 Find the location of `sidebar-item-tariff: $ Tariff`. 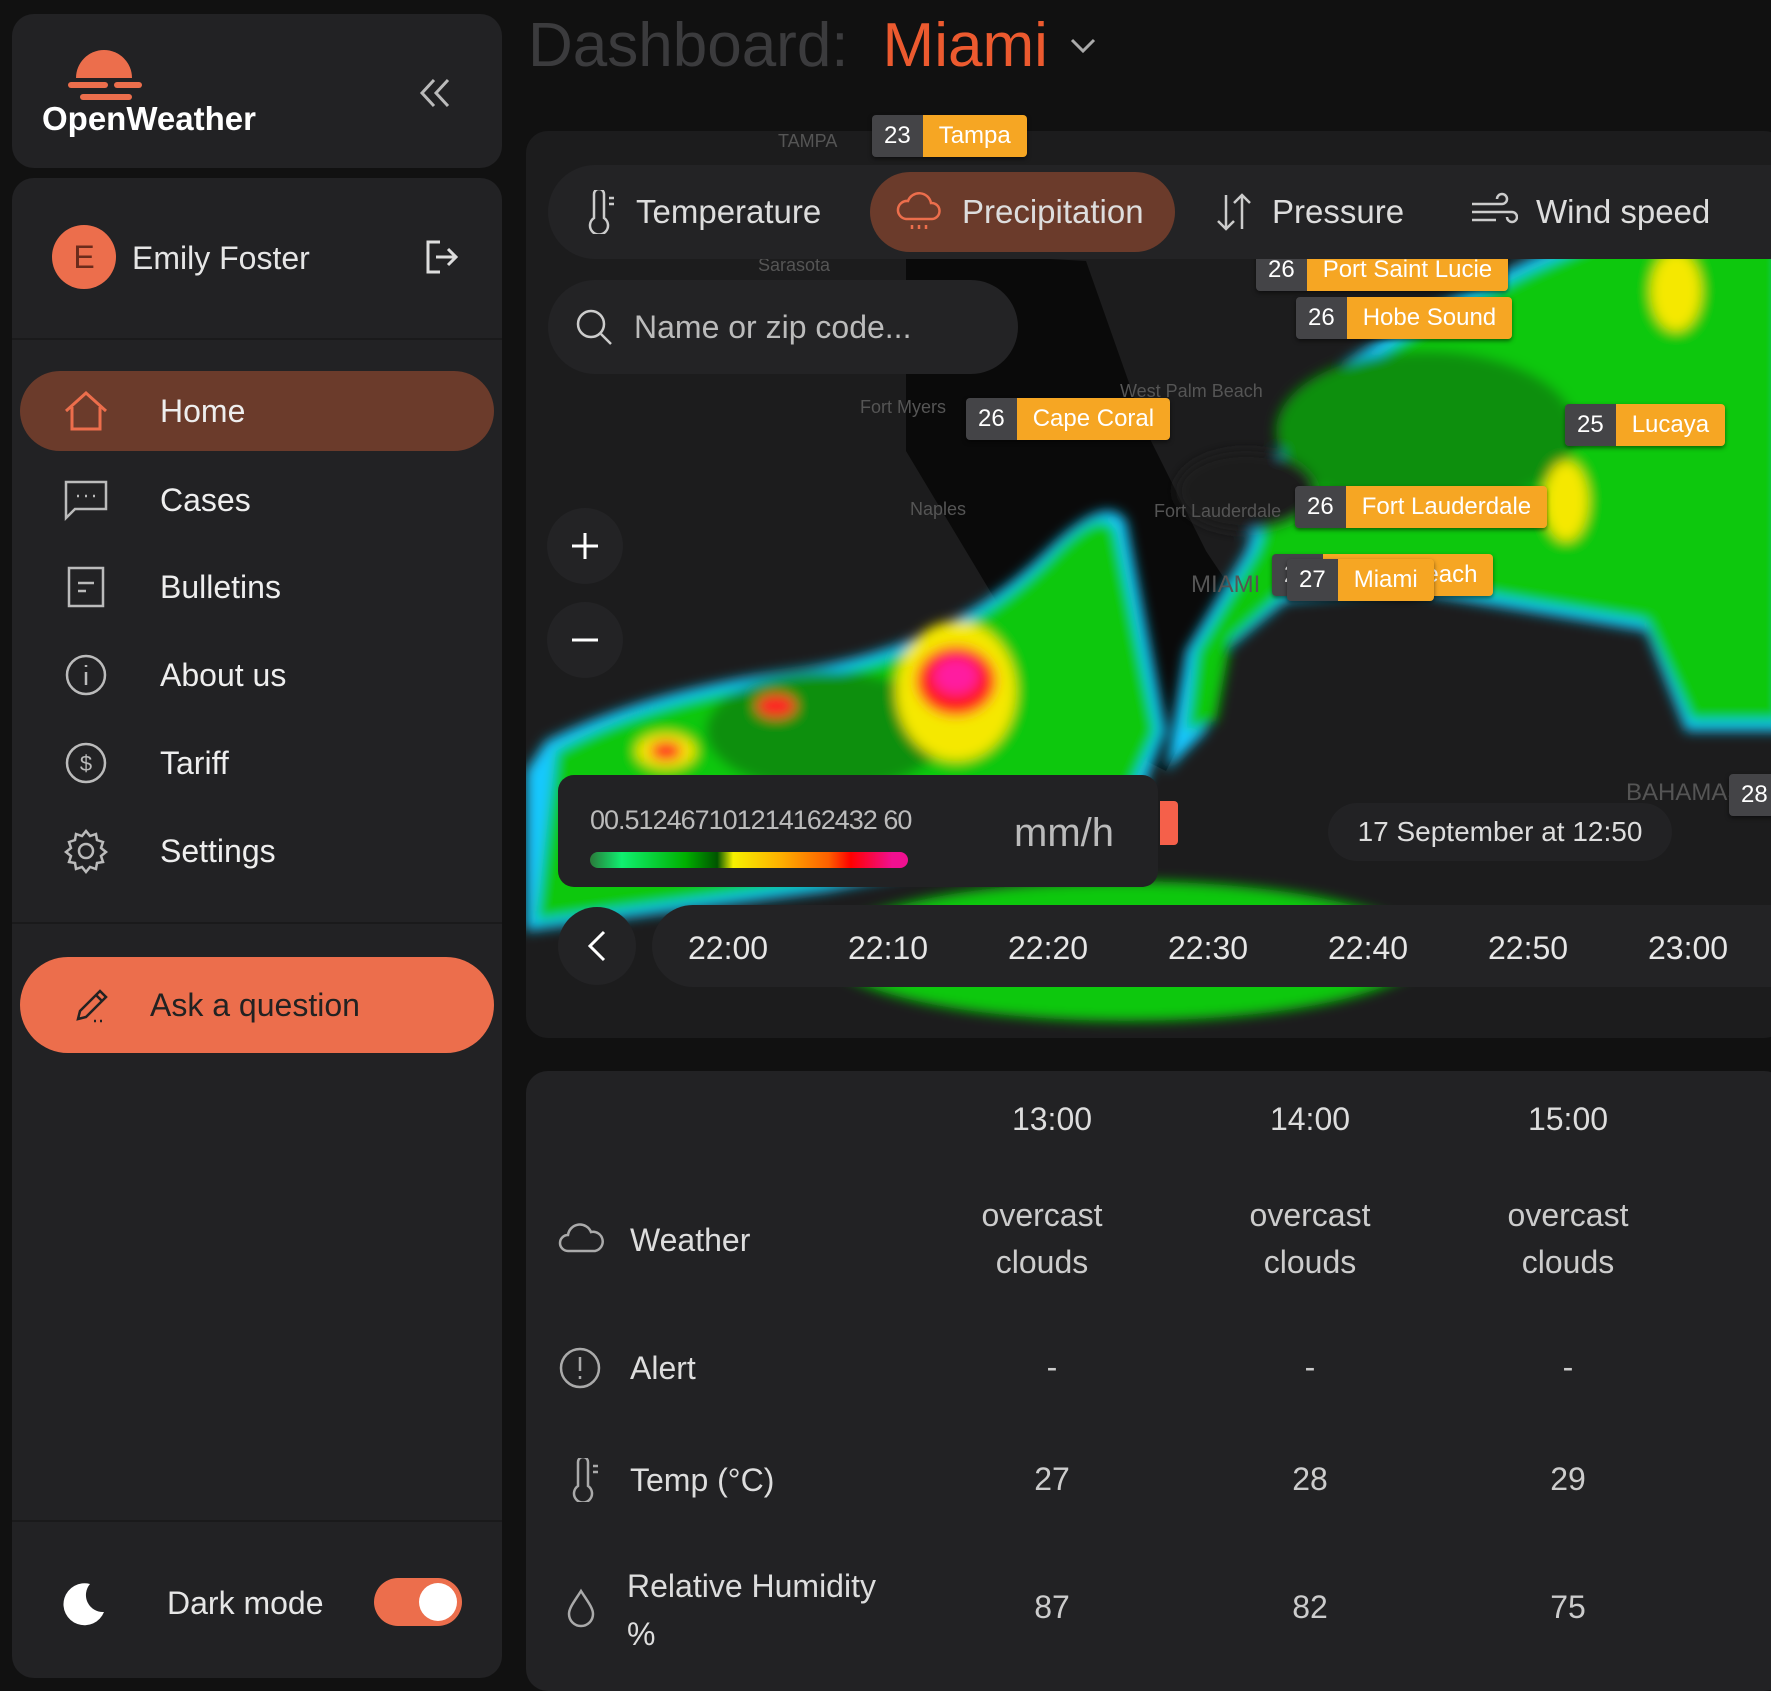

sidebar-item-tariff: $ Tariff is located at coordinates (257, 763).